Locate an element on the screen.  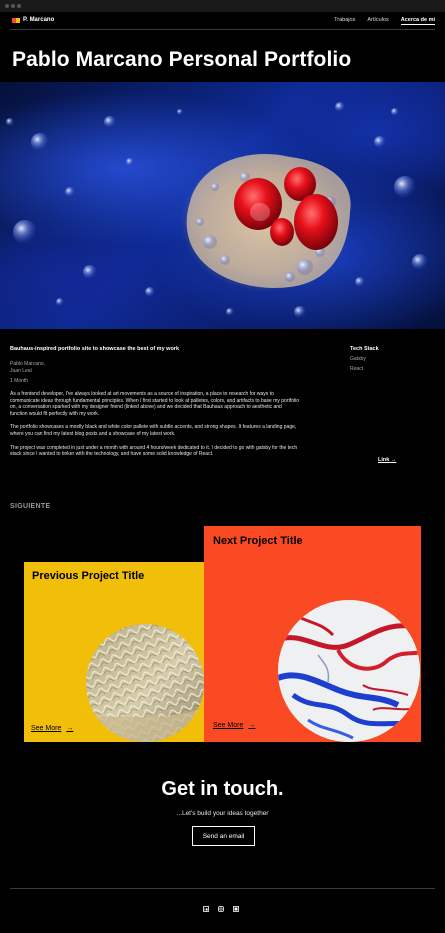
nav-link-trabajos: Trabajos is located at coordinates (344, 21).